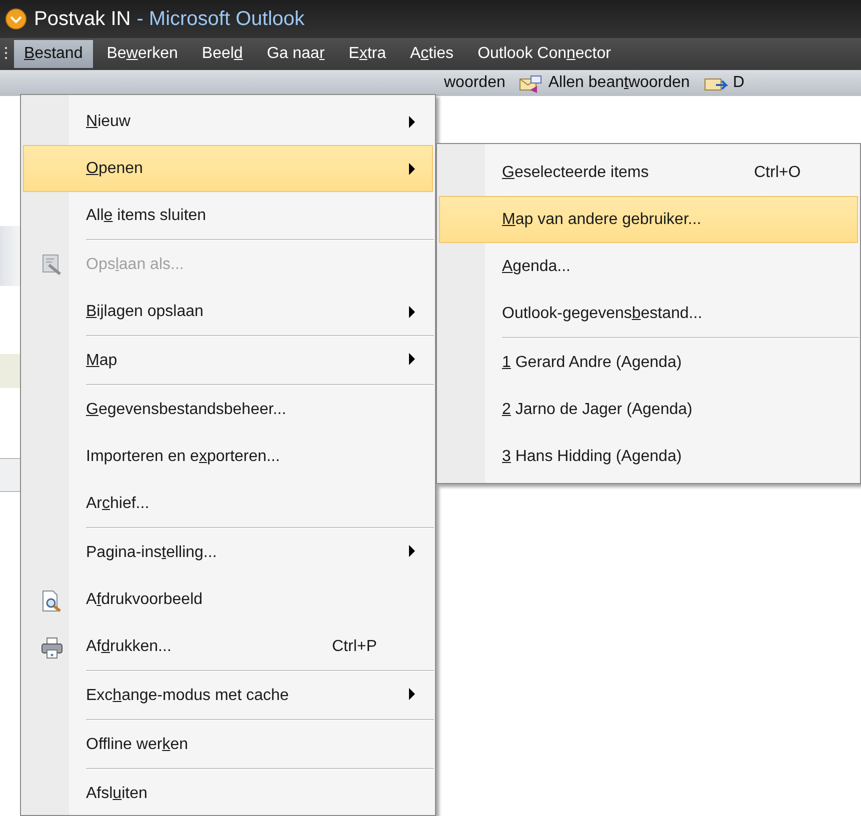 This screenshot has width=861, height=816. I want to click on menu-bar-item: Acties, so click(432, 54).